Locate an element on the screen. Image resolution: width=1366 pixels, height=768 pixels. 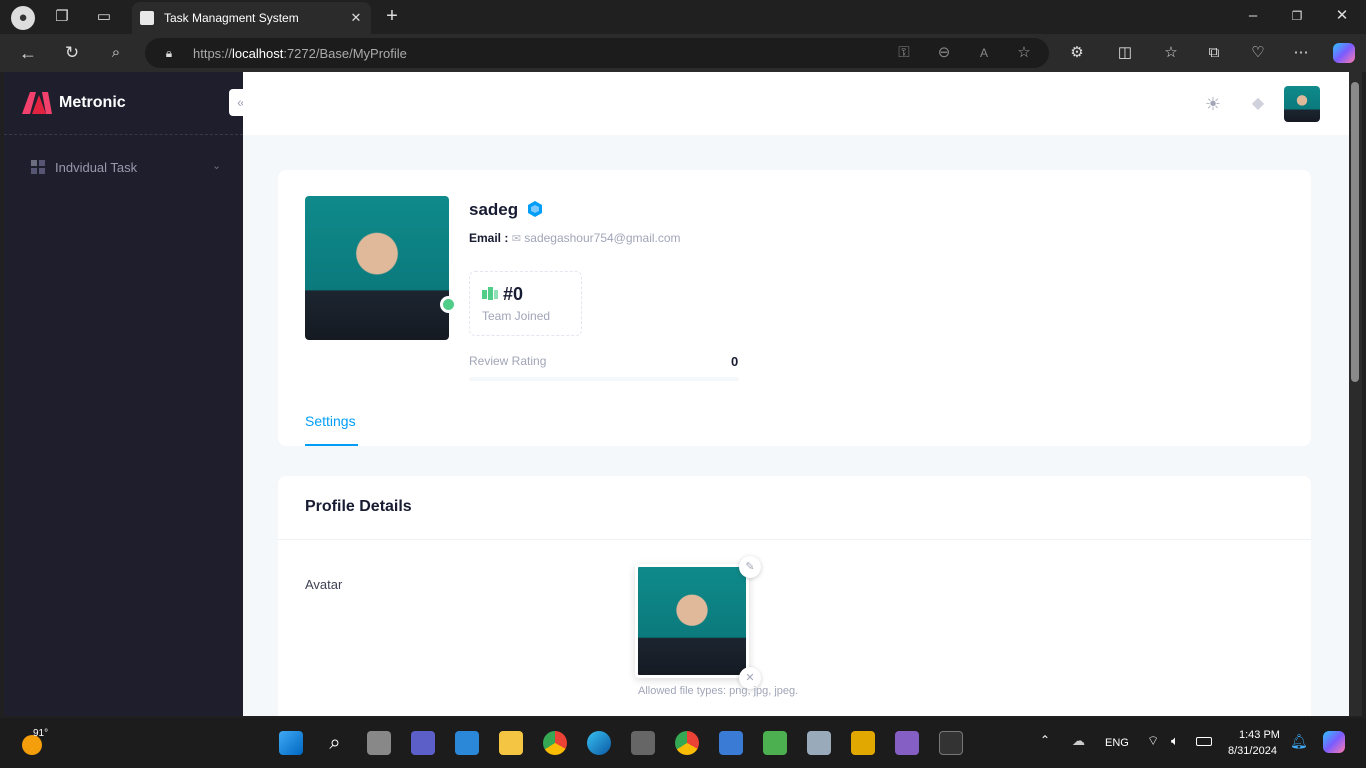
theme-sun-icon: ☀ is located at coordinates (1213, 104).